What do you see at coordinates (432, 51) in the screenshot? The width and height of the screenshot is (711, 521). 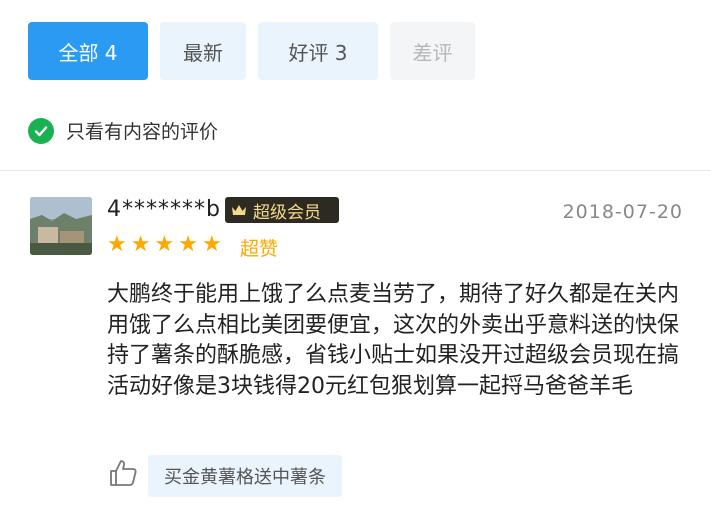 I see `tab-negative: 差评` at bounding box center [432, 51].